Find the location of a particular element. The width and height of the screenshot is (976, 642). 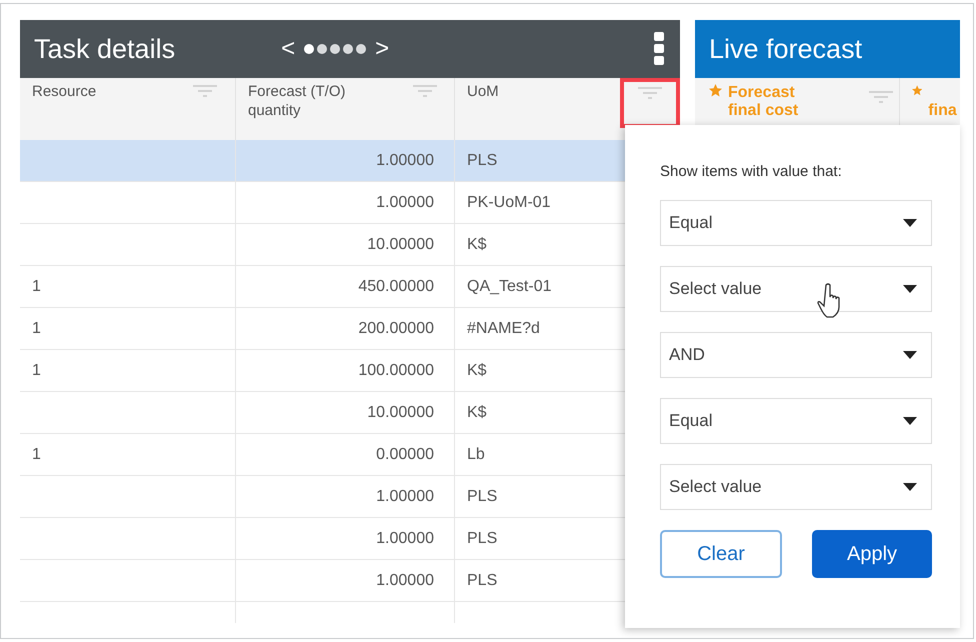

previous-button: < is located at coordinates (288, 49).